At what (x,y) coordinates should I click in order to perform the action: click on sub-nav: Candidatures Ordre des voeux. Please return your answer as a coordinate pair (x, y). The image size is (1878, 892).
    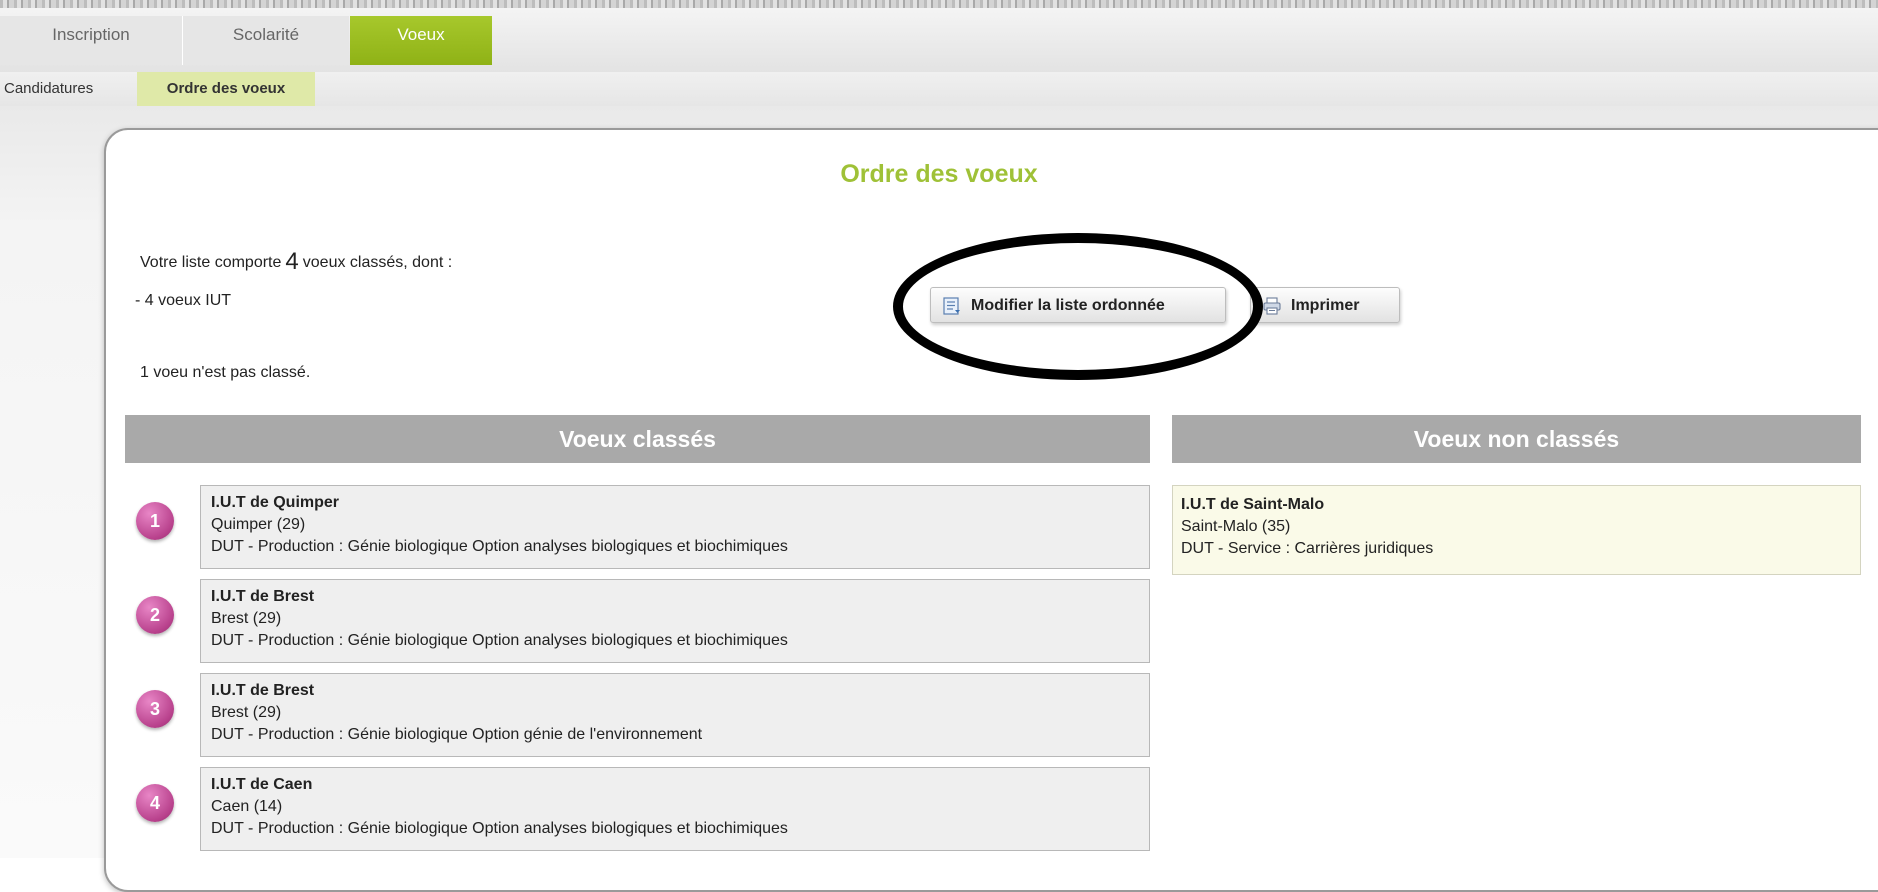
    Looking at the image, I should click on (939, 89).